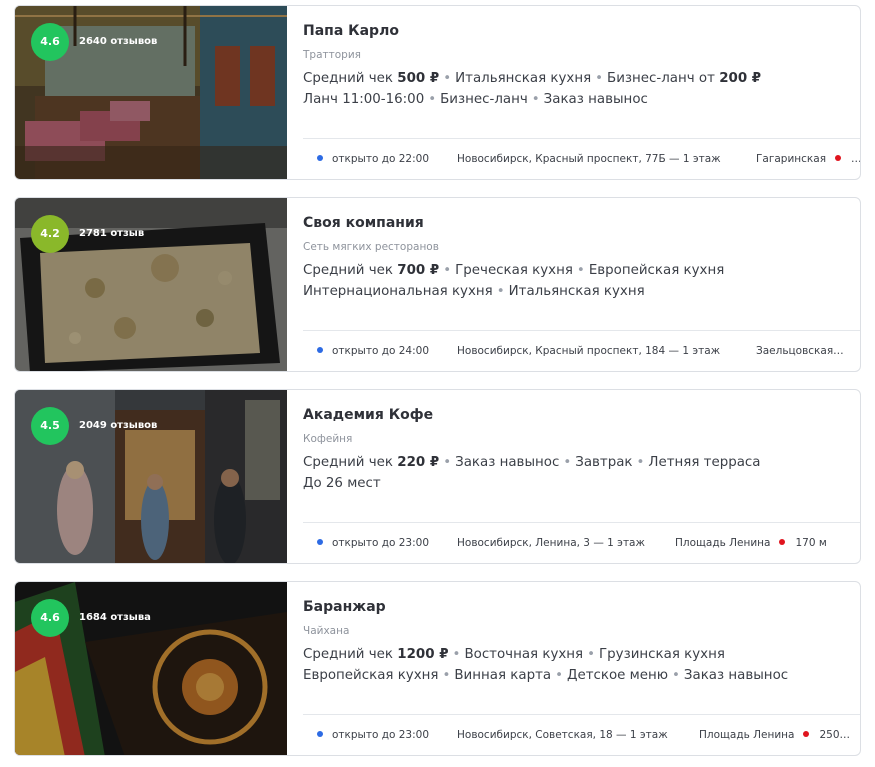  Describe the element at coordinates (344, 607) in the screenshot. I see `restaurant-name: Баранжар` at that location.